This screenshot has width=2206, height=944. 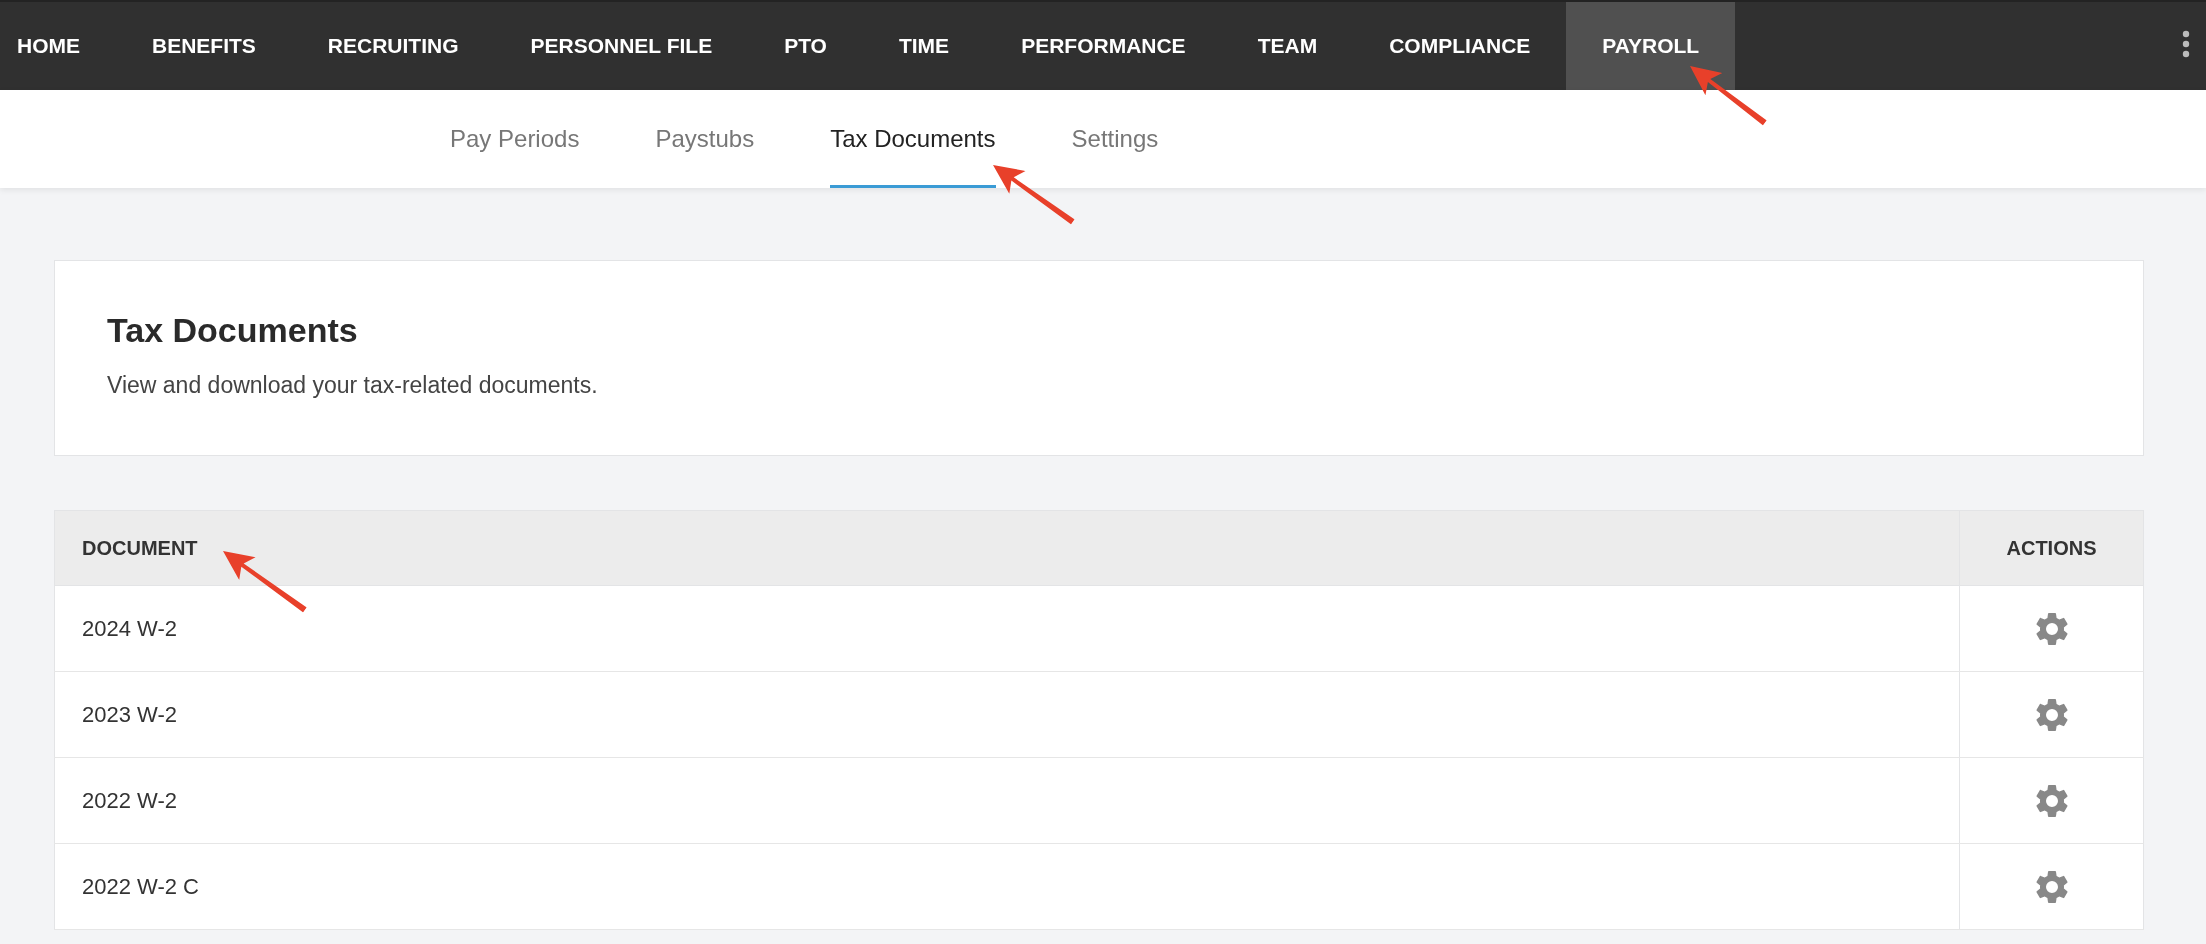 What do you see at coordinates (204, 46) in the screenshot?
I see `nav-tab: BENEFITS` at bounding box center [204, 46].